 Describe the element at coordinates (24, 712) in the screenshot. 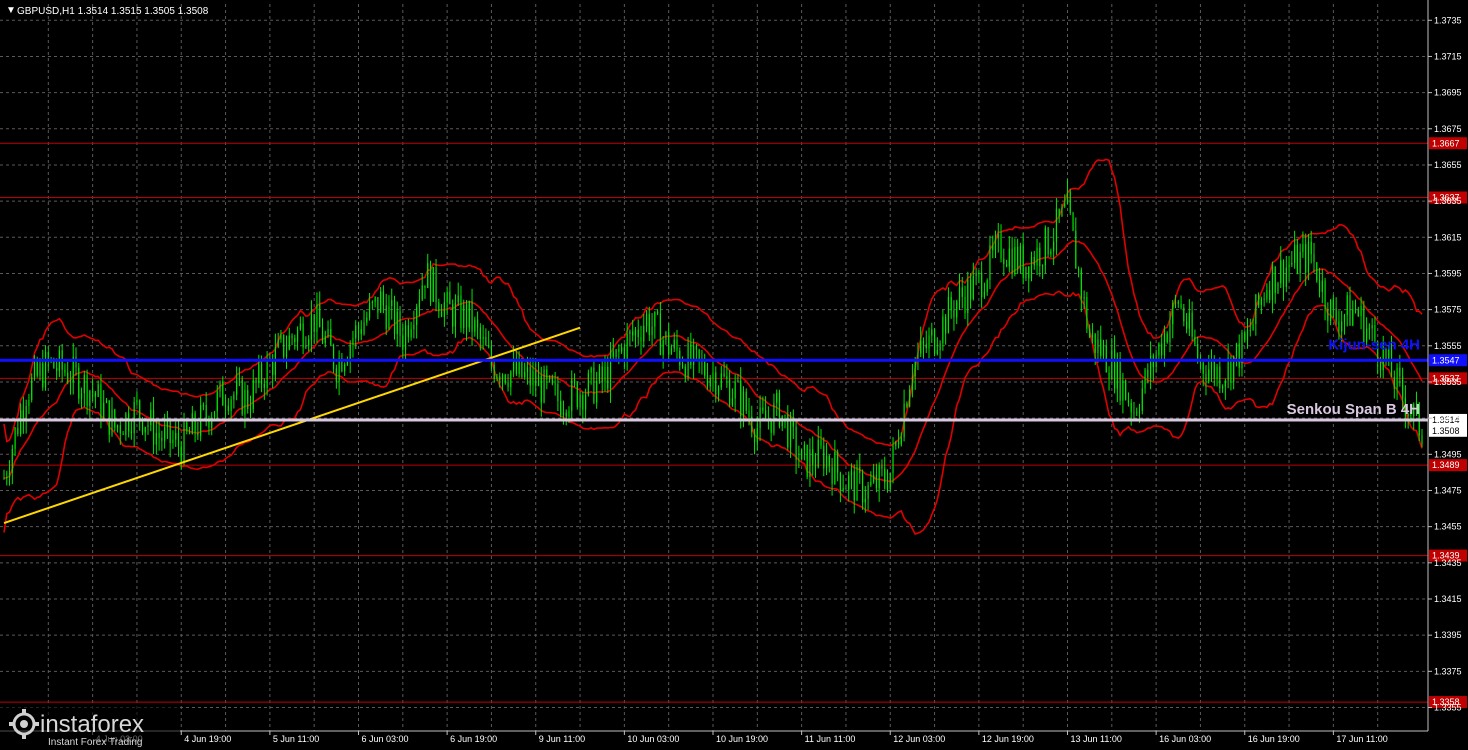

I see `logo-tooth` at that location.